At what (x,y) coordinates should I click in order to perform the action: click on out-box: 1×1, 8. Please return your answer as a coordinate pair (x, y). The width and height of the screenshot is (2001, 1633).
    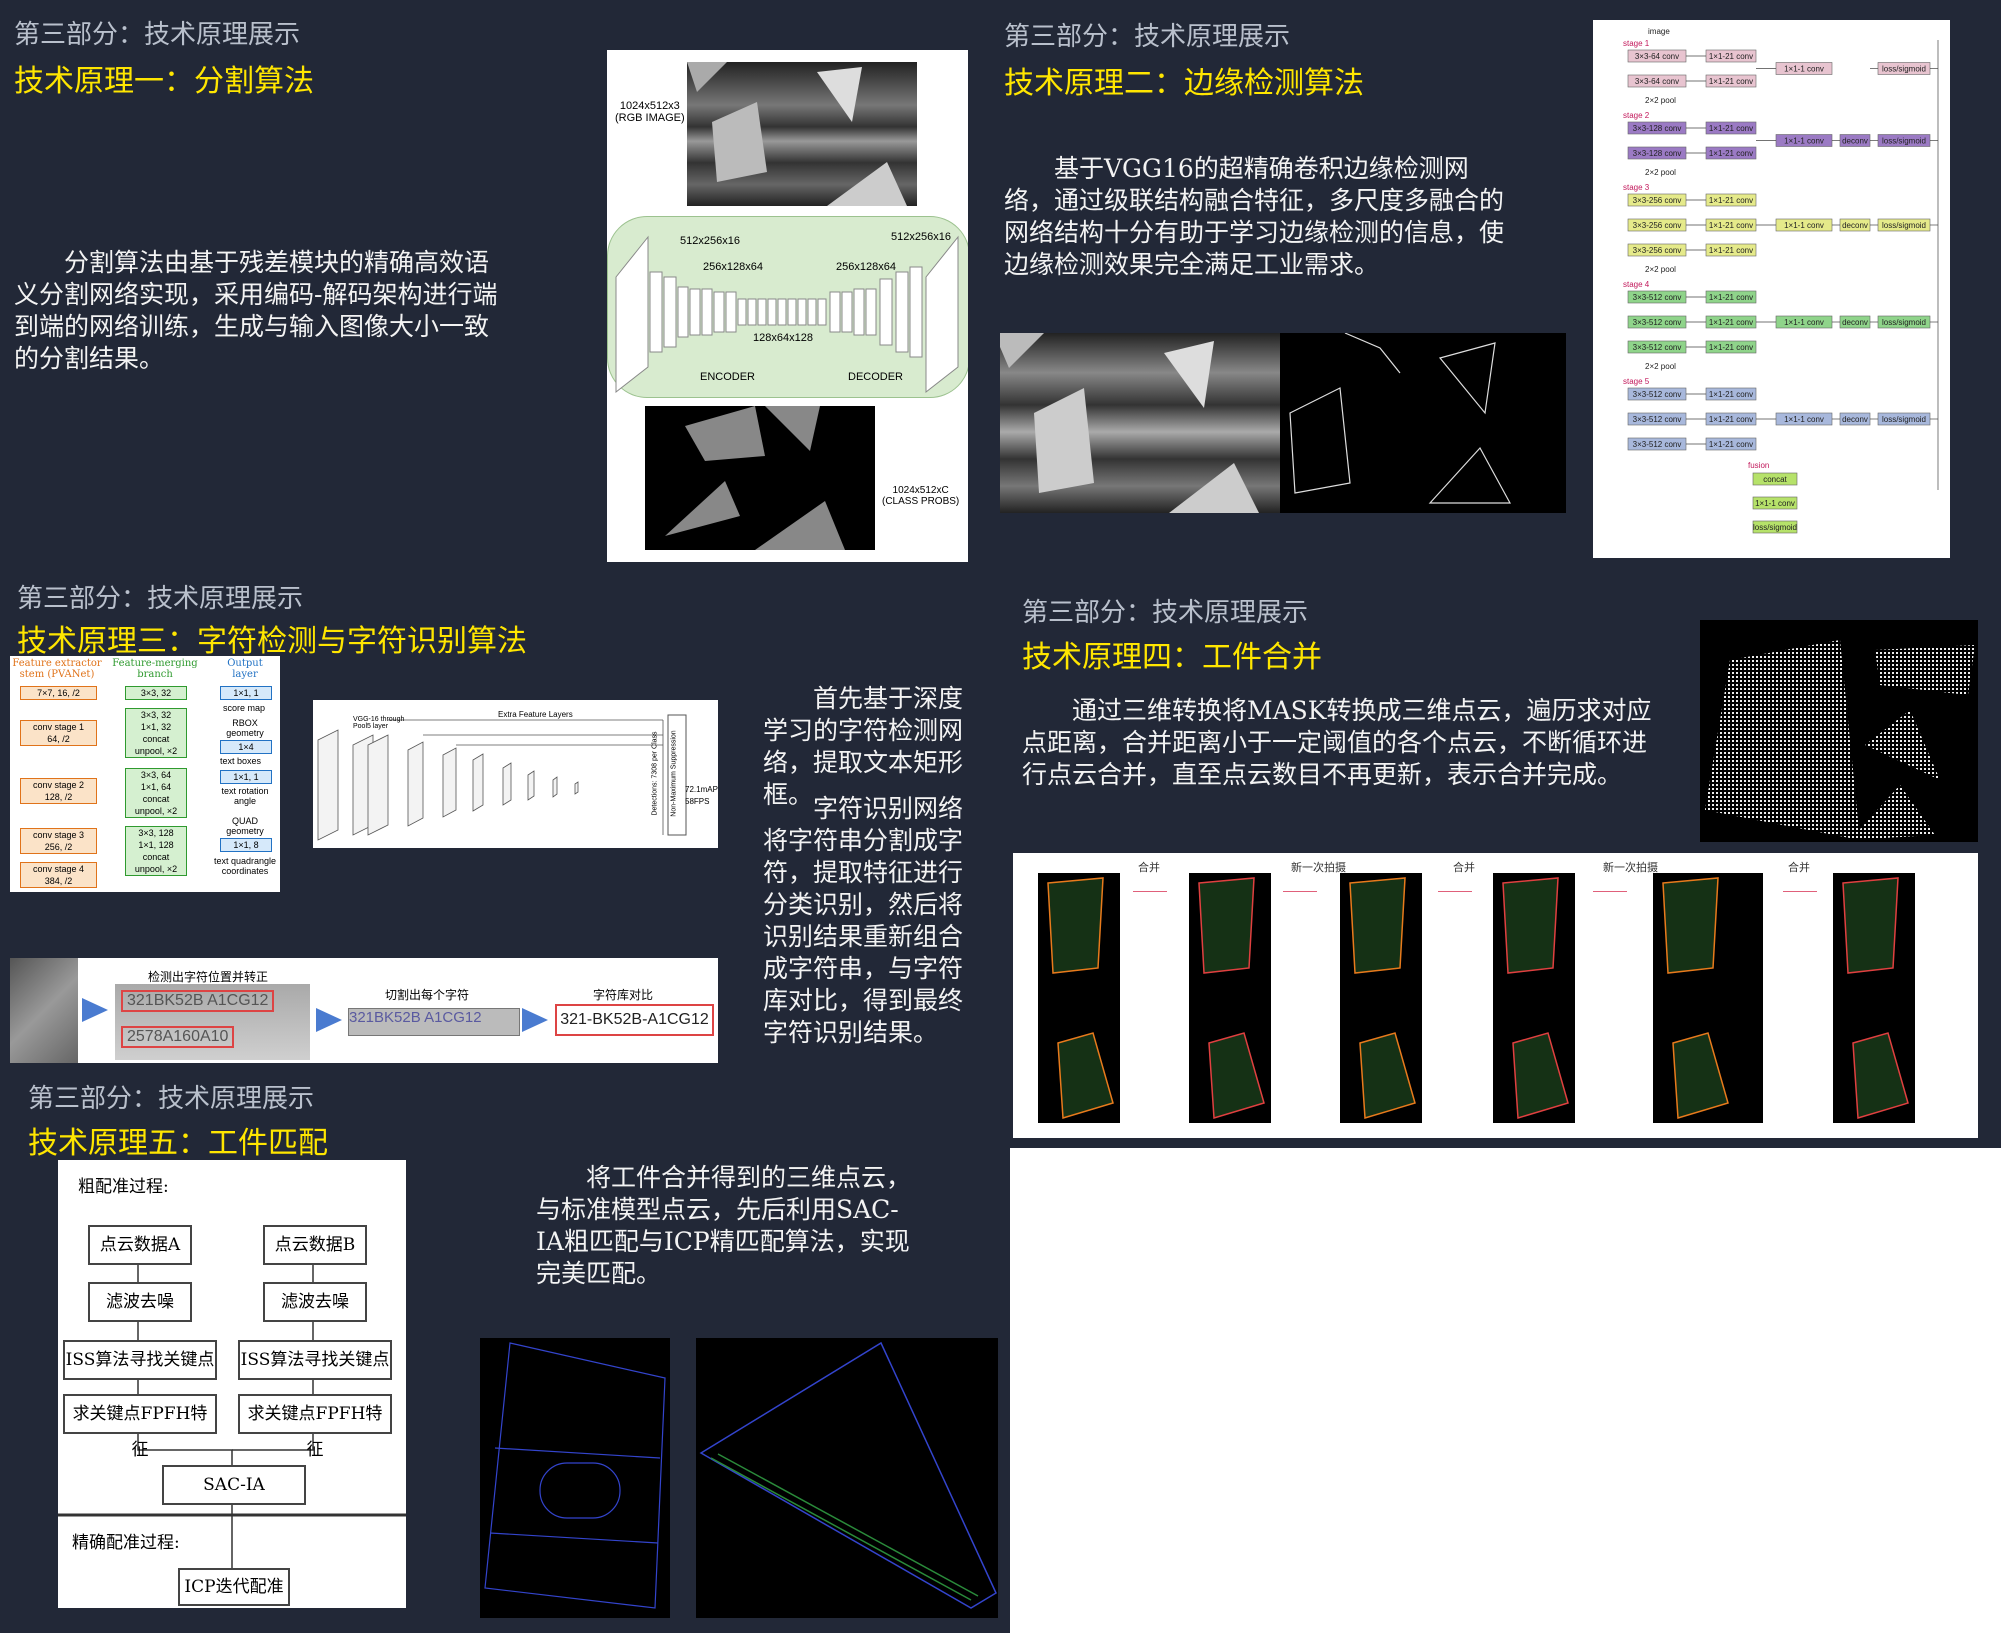
    Looking at the image, I should click on (246, 845).